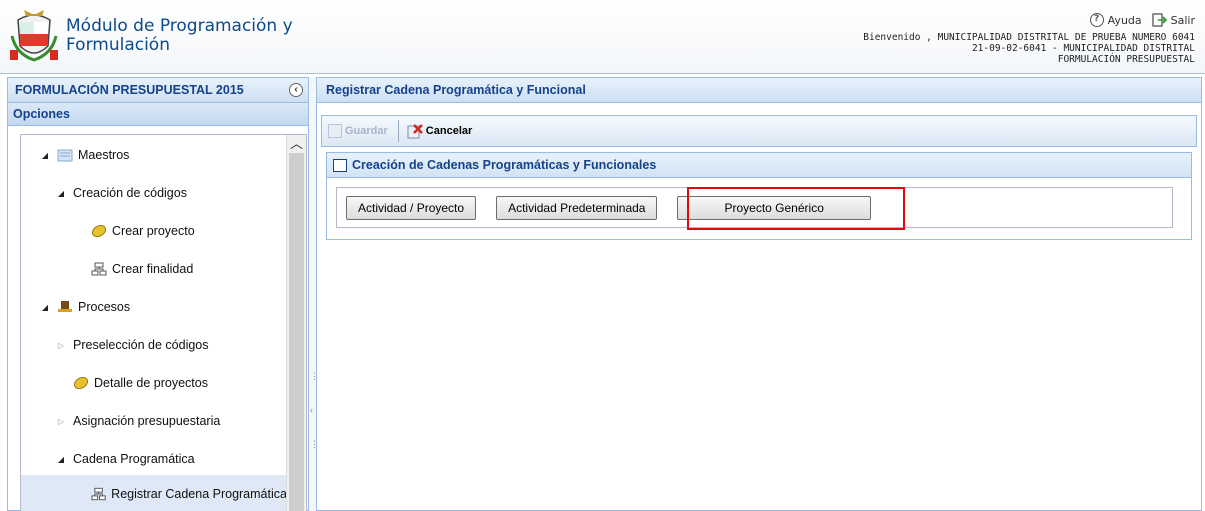 The width and height of the screenshot is (1205, 511). Describe the element at coordinates (158, 114) in the screenshot. I see `options-header: Opciones` at that location.